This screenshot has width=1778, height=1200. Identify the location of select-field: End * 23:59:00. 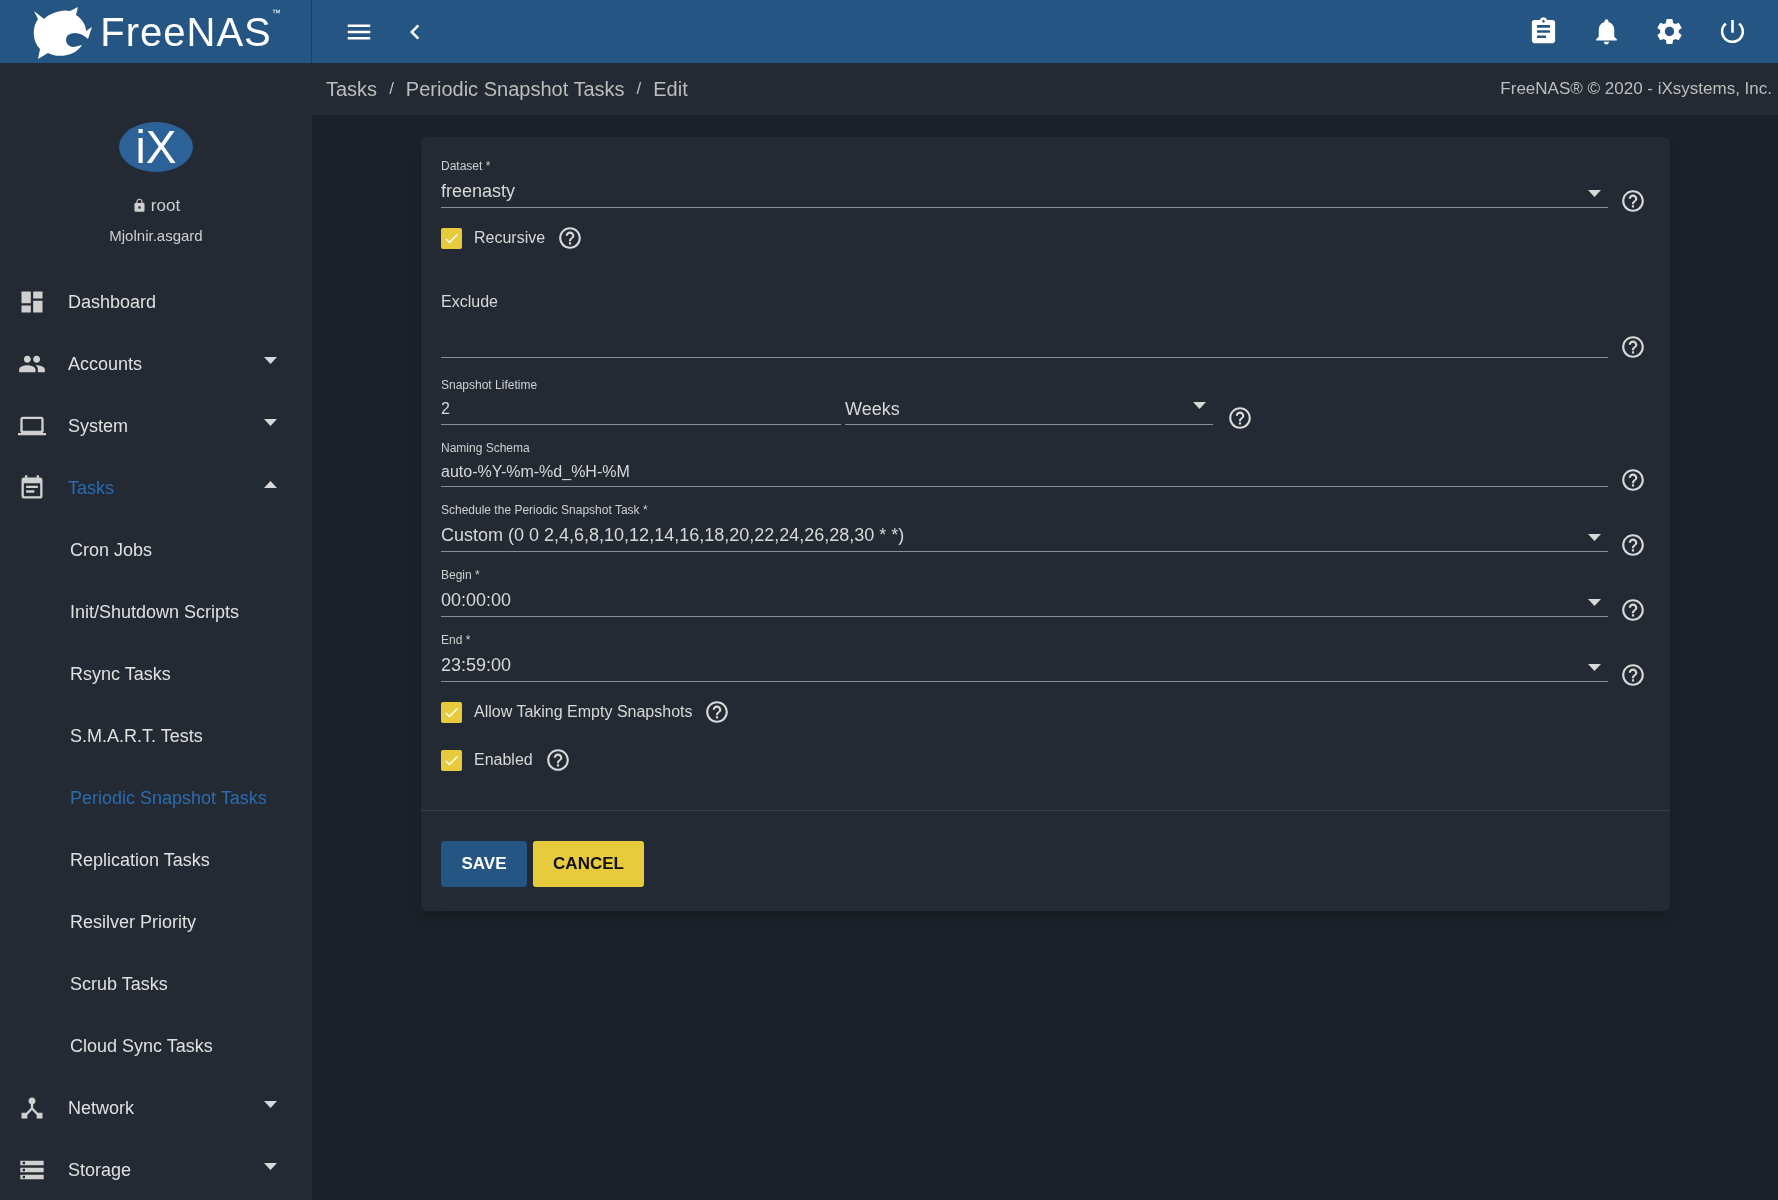
(1024, 656).